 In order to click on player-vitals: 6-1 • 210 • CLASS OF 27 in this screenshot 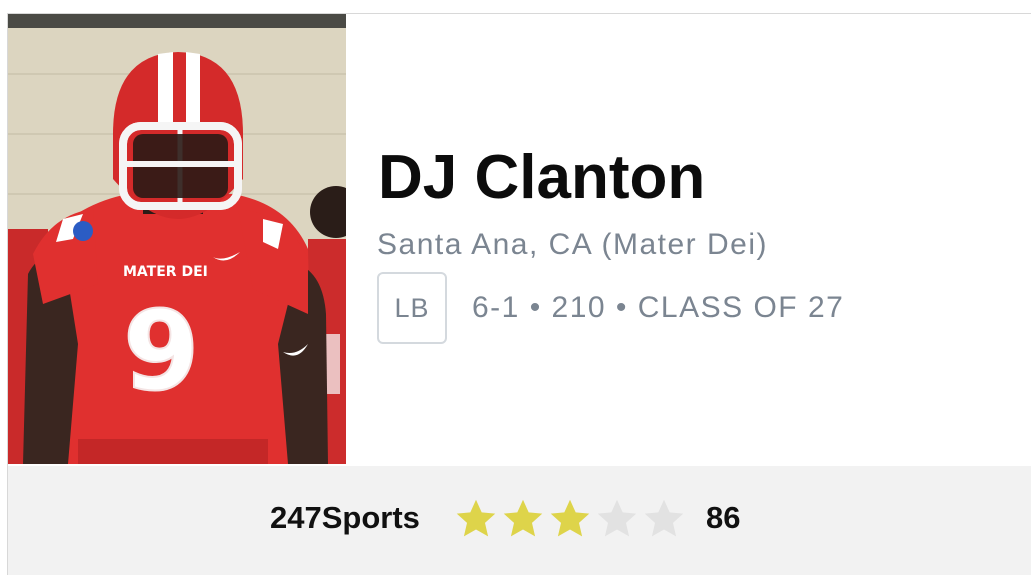, I will do `click(658, 307)`.